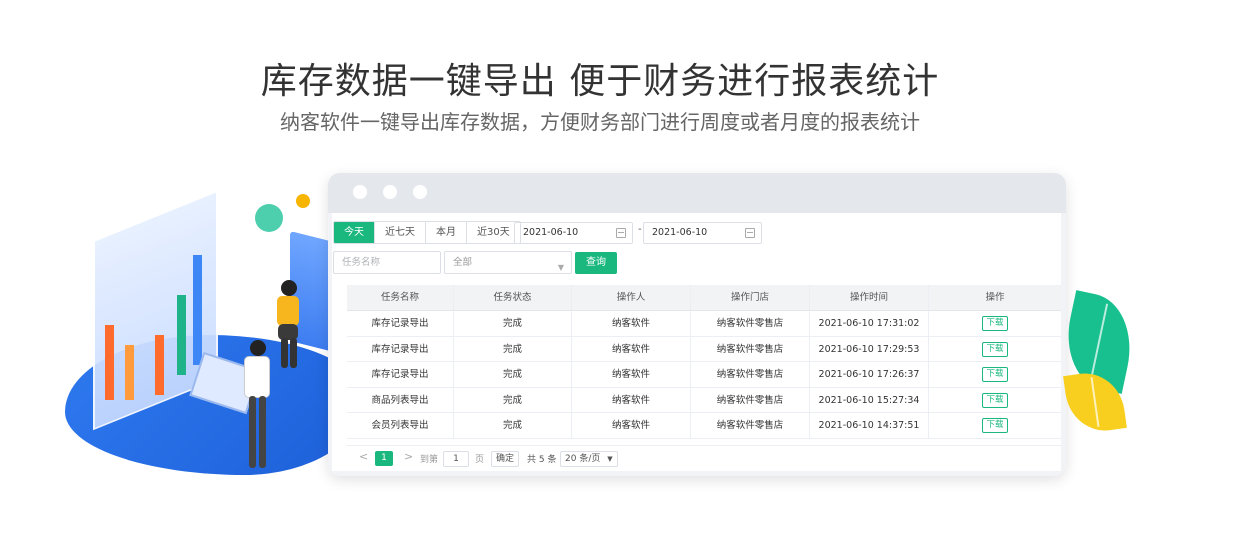  What do you see at coordinates (704, 458) in the screenshot?
I see `pagination: < 1 > 到第 1 页 确定 共 5 条 20 条/页 ▼` at bounding box center [704, 458].